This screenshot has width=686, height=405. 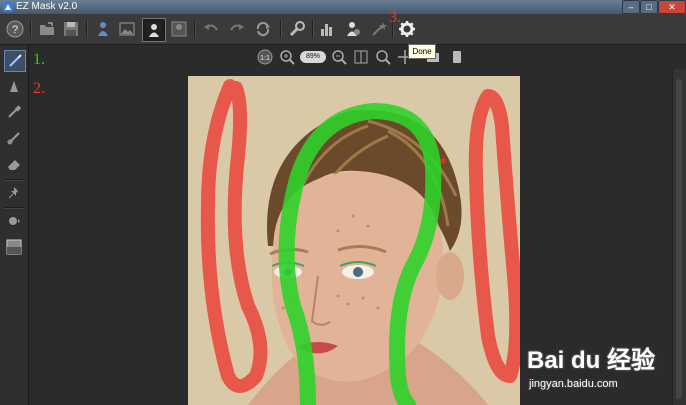 What do you see at coordinates (8, 7) in the screenshot?
I see `app-icon` at bounding box center [8, 7].